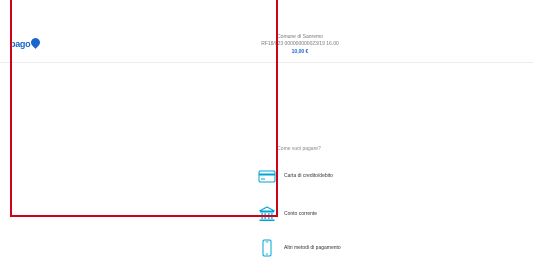  I want to click on method-other: Altri metodi di pagamento, so click(299, 248).